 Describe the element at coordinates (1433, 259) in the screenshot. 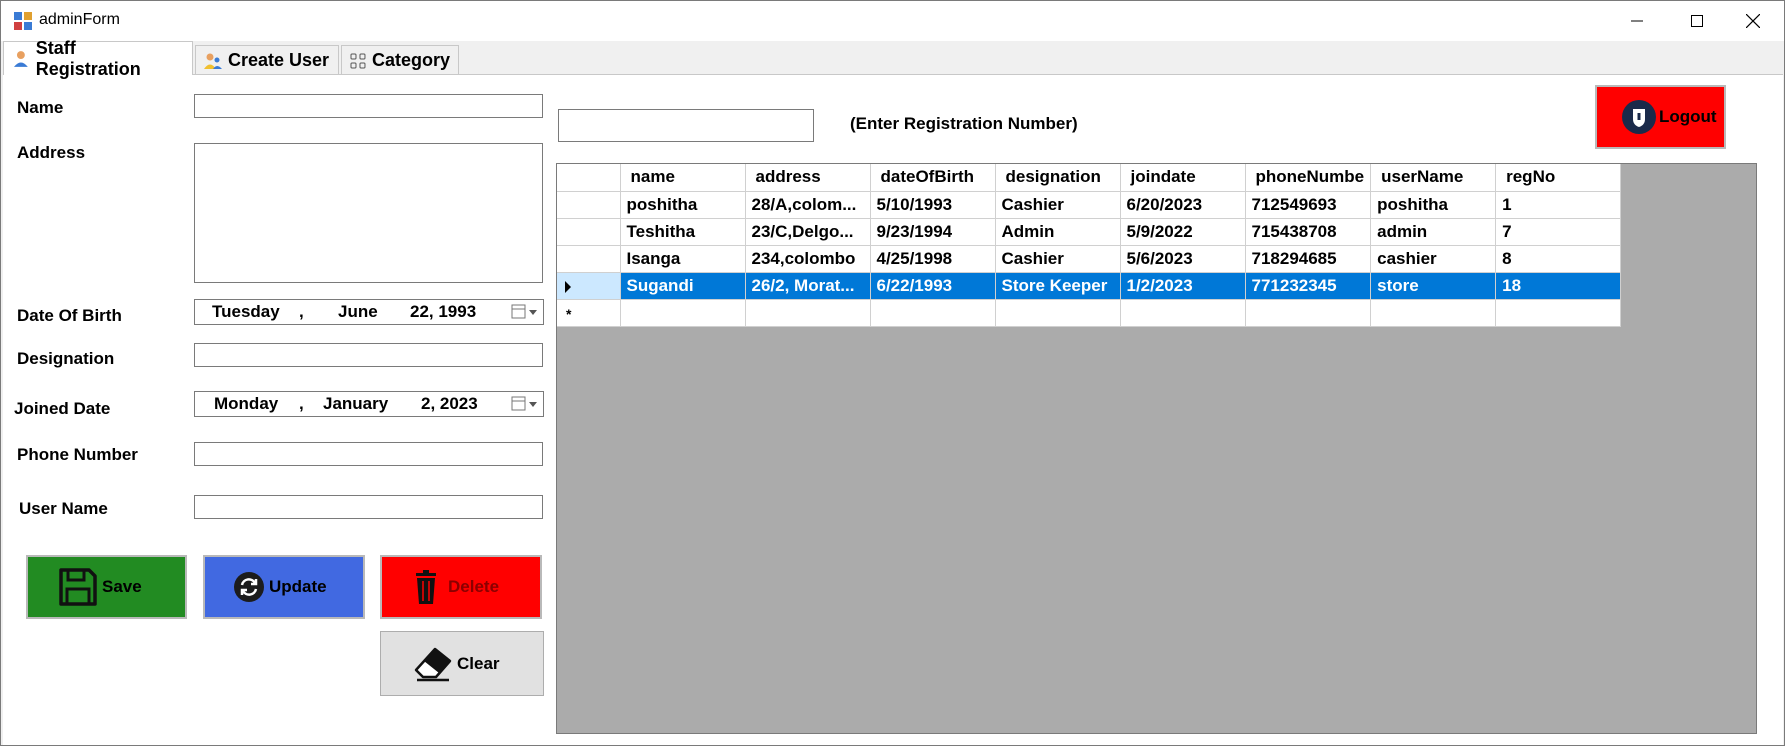

I see `cell-user-name: cashier` at that location.